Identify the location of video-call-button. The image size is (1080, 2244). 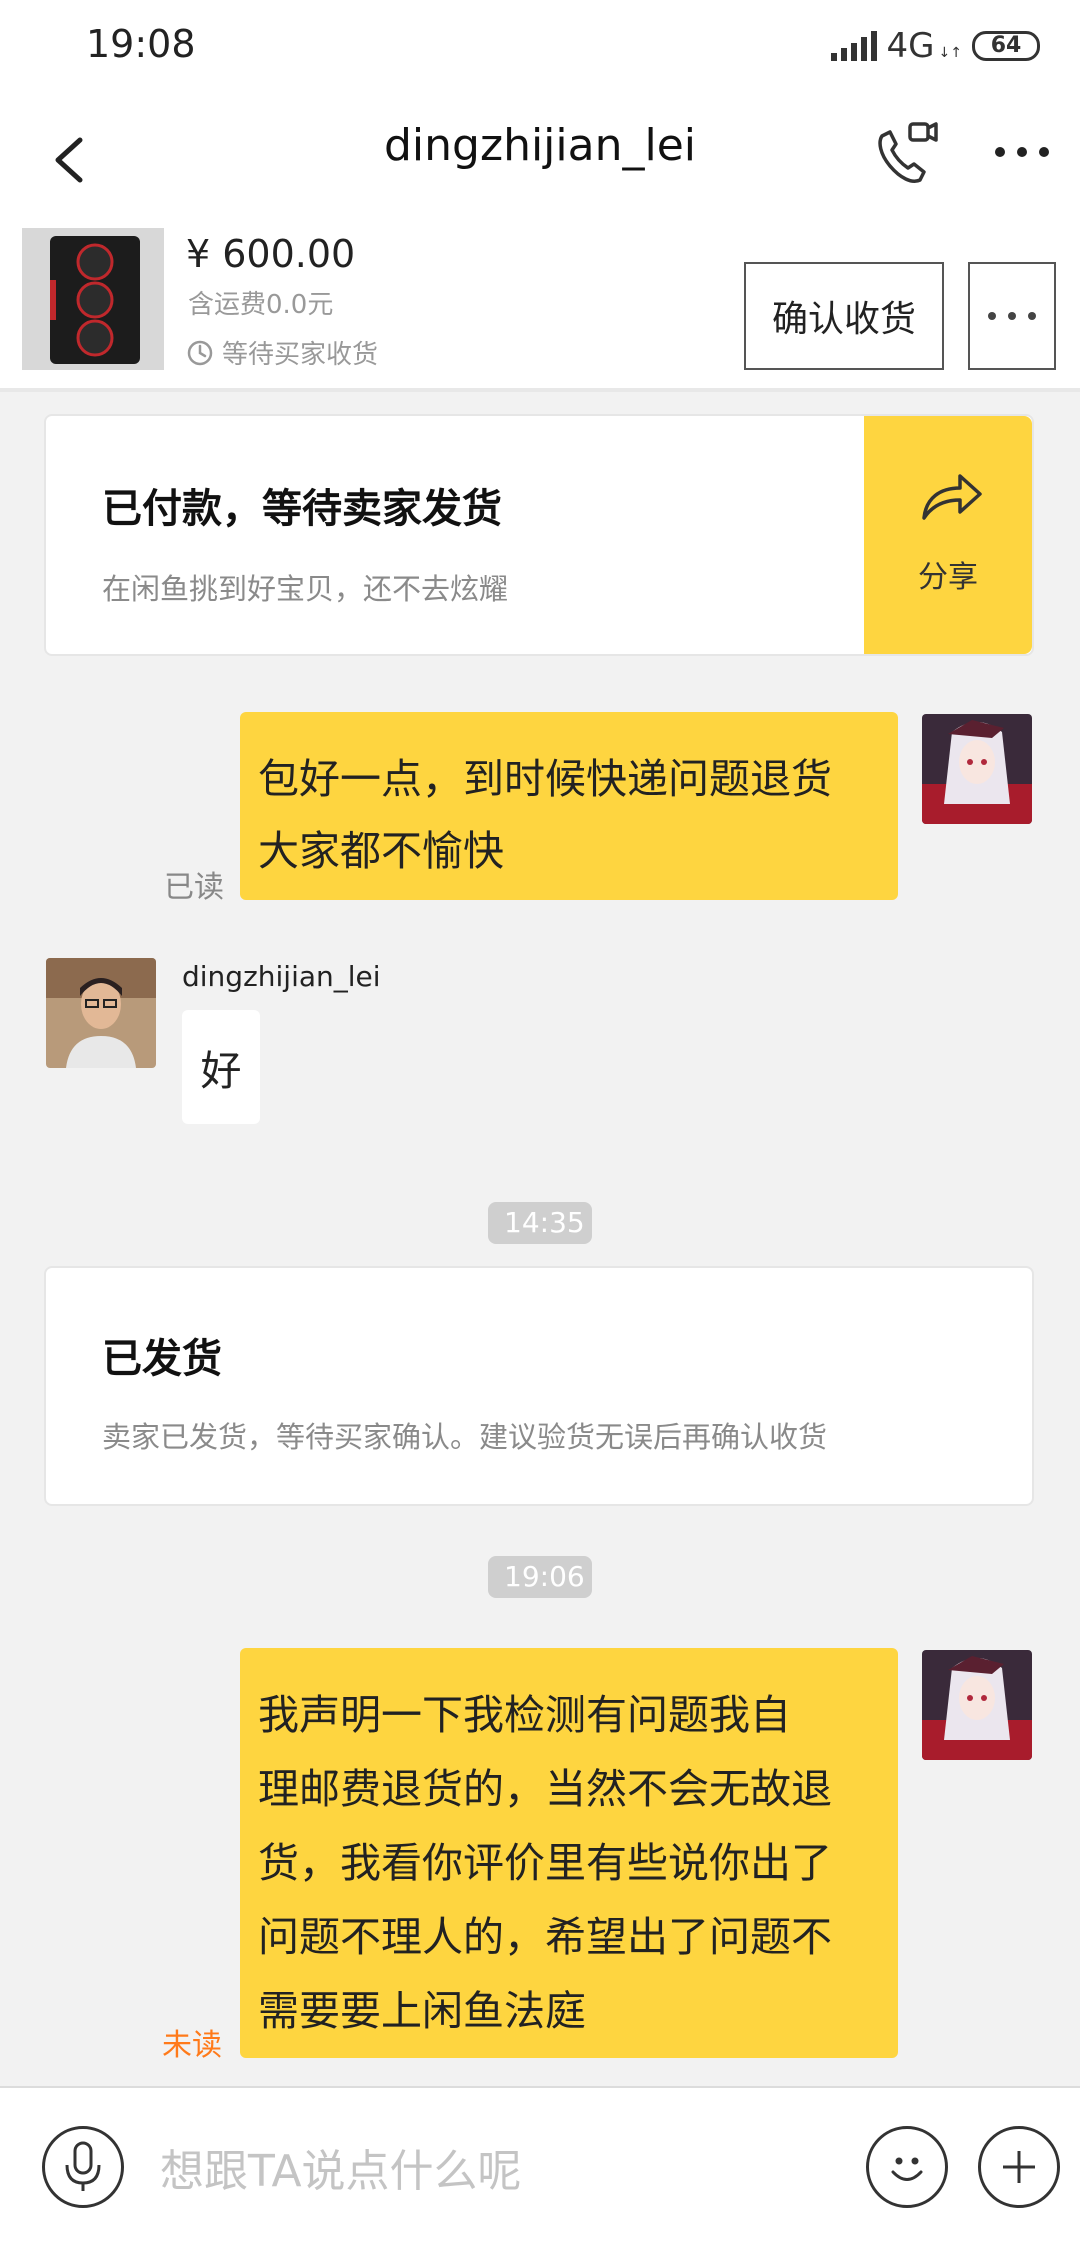
(904, 152).